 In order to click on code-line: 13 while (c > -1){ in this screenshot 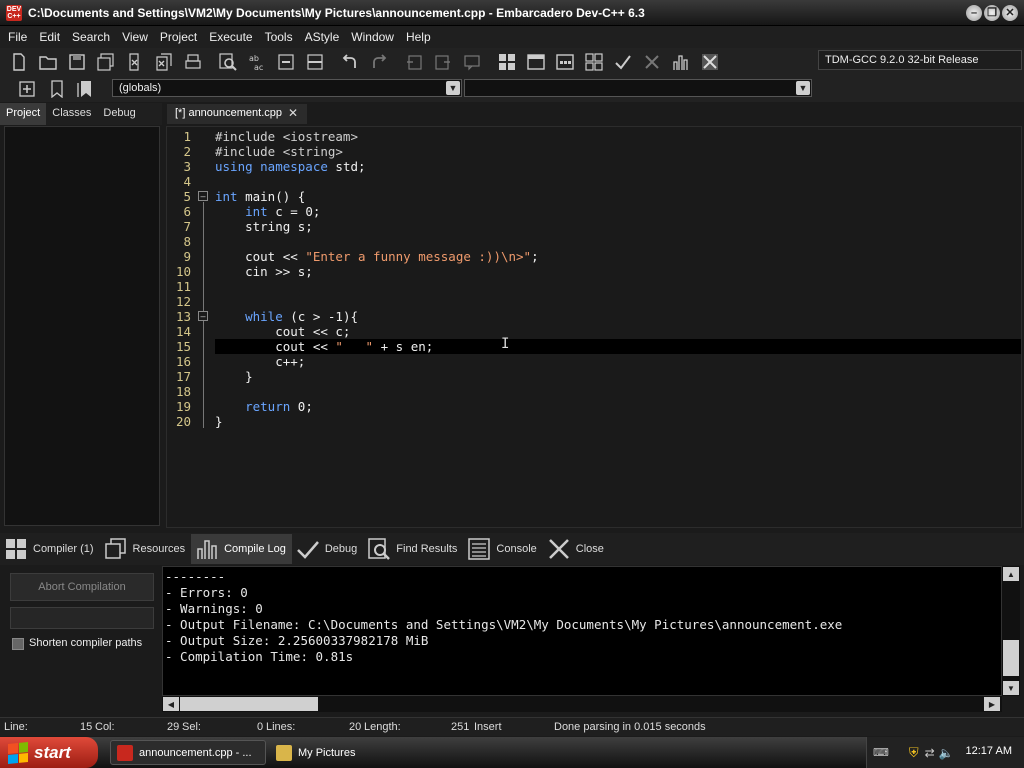, I will do `click(594, 316)`.